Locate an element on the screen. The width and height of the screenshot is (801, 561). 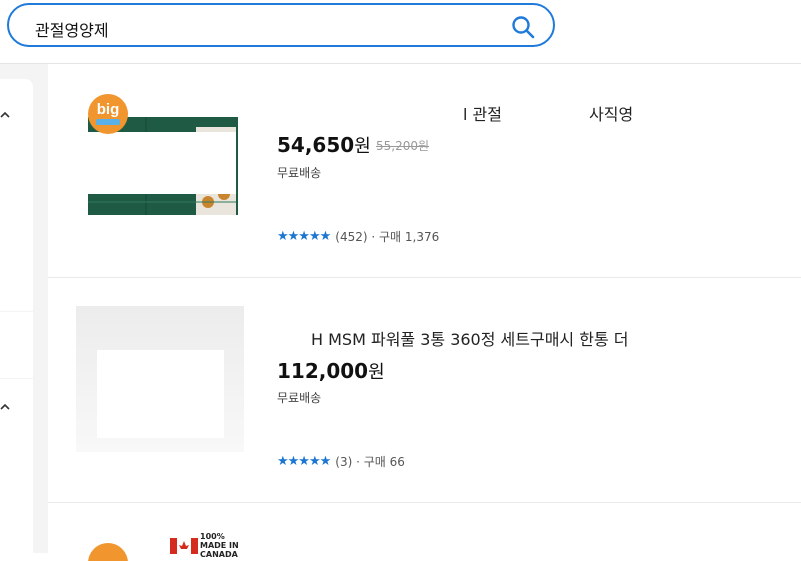
origin-label: 100% MADE IN CANADA is located at coordinates (207, 545).